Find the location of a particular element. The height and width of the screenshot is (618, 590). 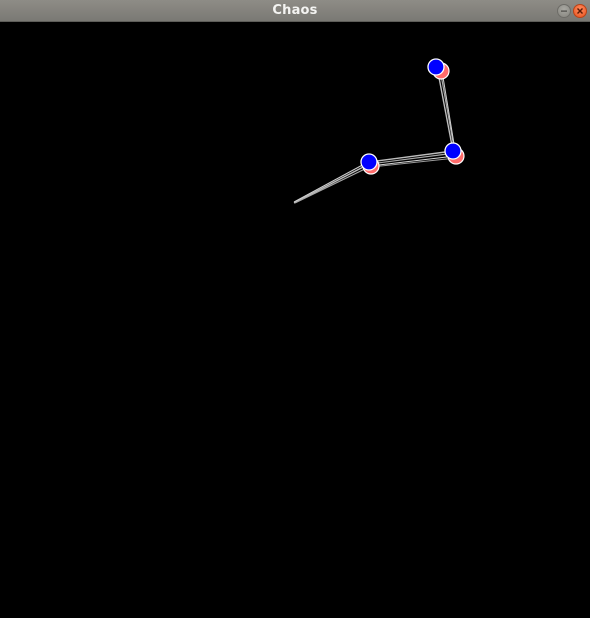

close-icon is located at coordinates (580, 11).